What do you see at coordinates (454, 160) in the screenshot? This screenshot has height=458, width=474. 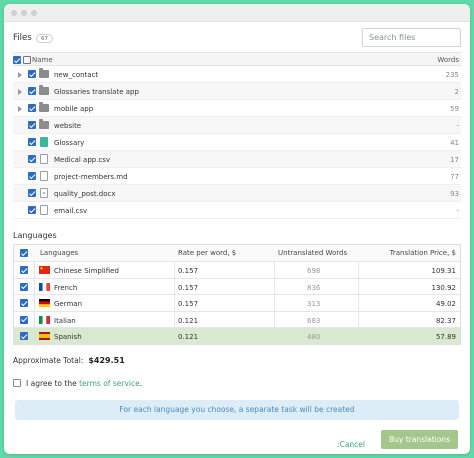 I see `file-words: 17` at bounding box center [454, 160].